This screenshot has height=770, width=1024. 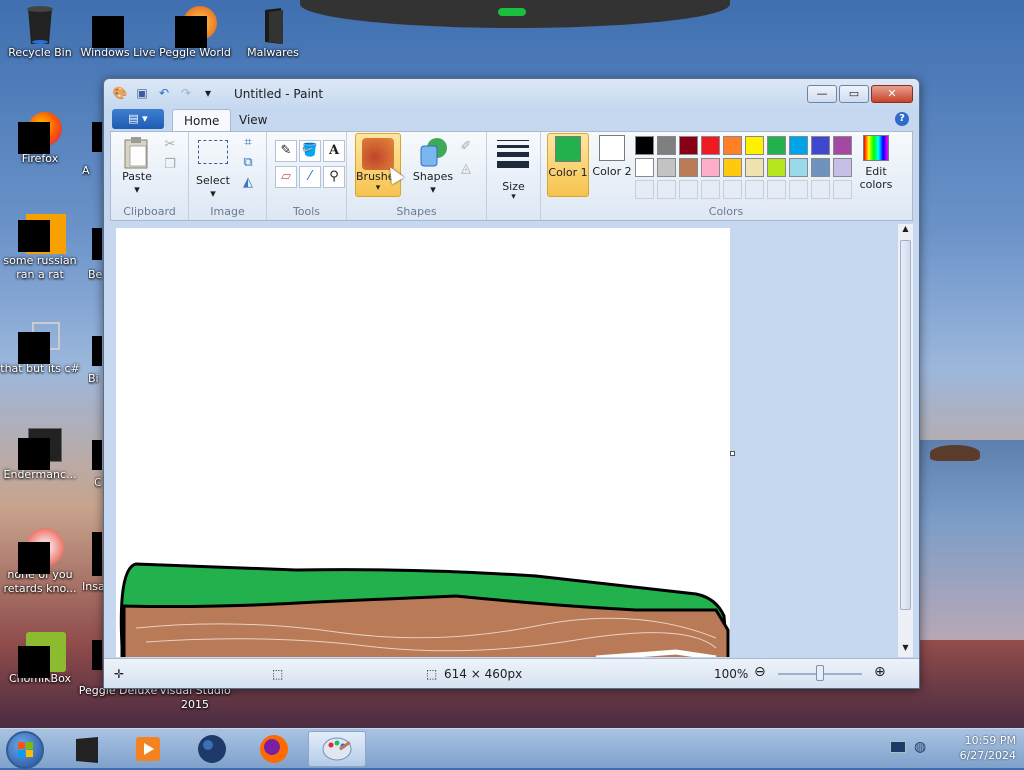 What do you see at coordinates (40, 248) in the screenshot?
I see `desktop-icon-some-russian: some russian ran a rat` at bounding box center [40, 248].